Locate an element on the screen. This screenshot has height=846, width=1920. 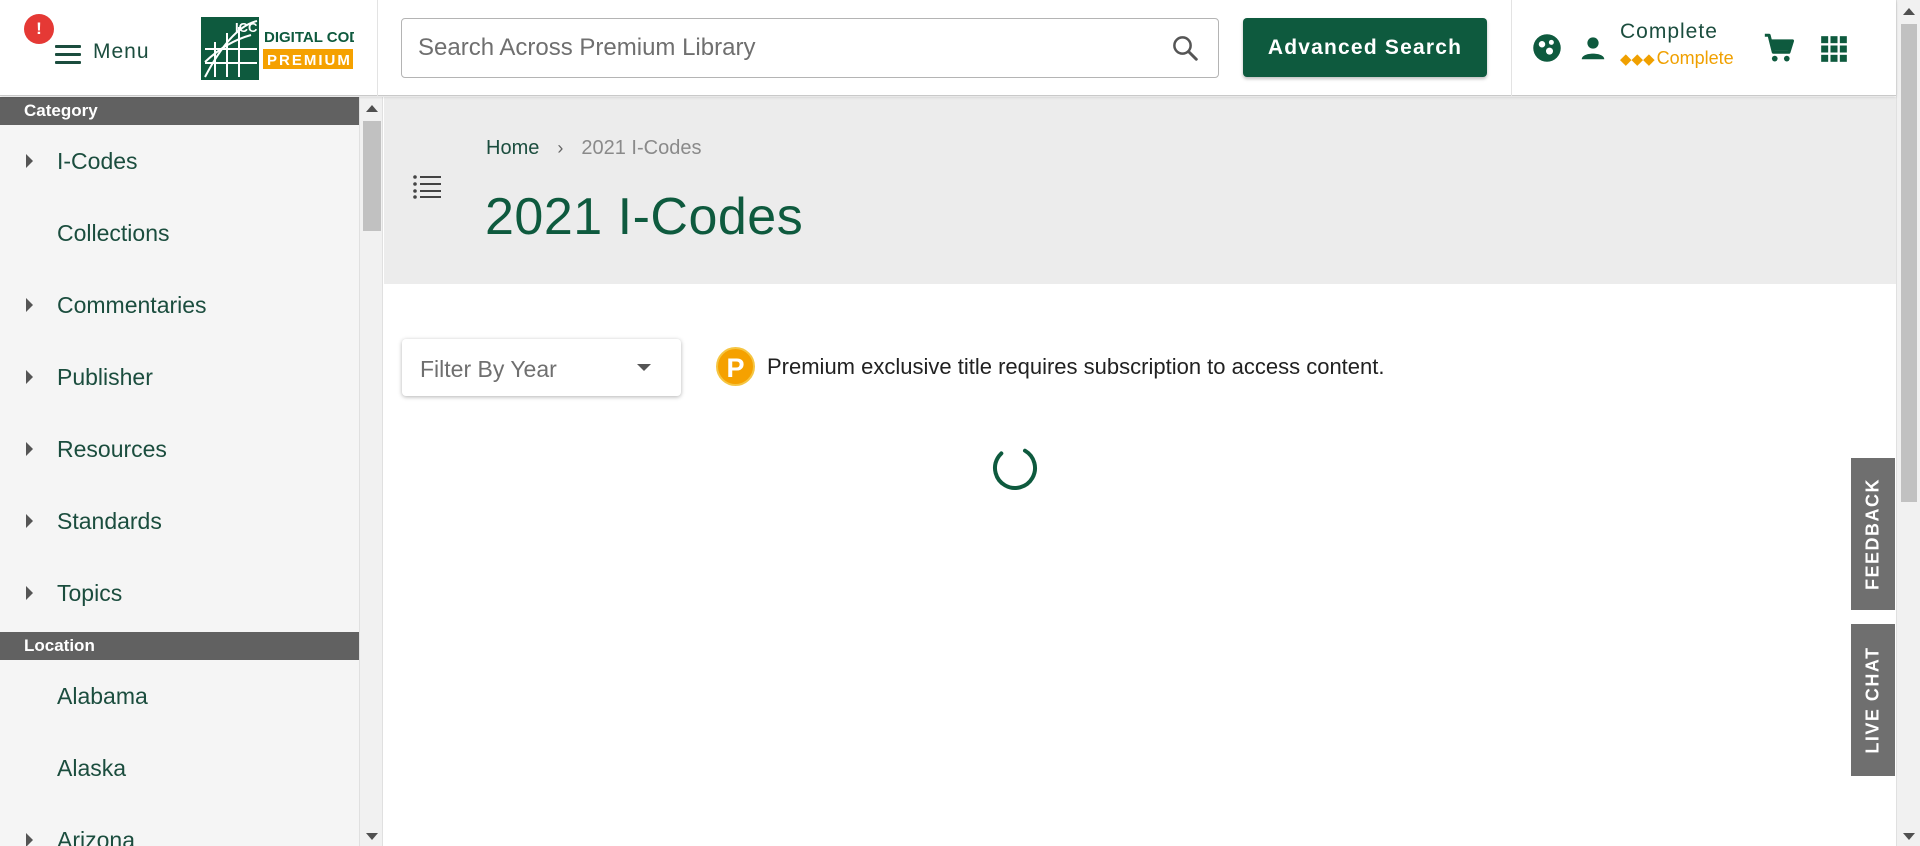
cart-icon is located at coordinates (1779, 48).